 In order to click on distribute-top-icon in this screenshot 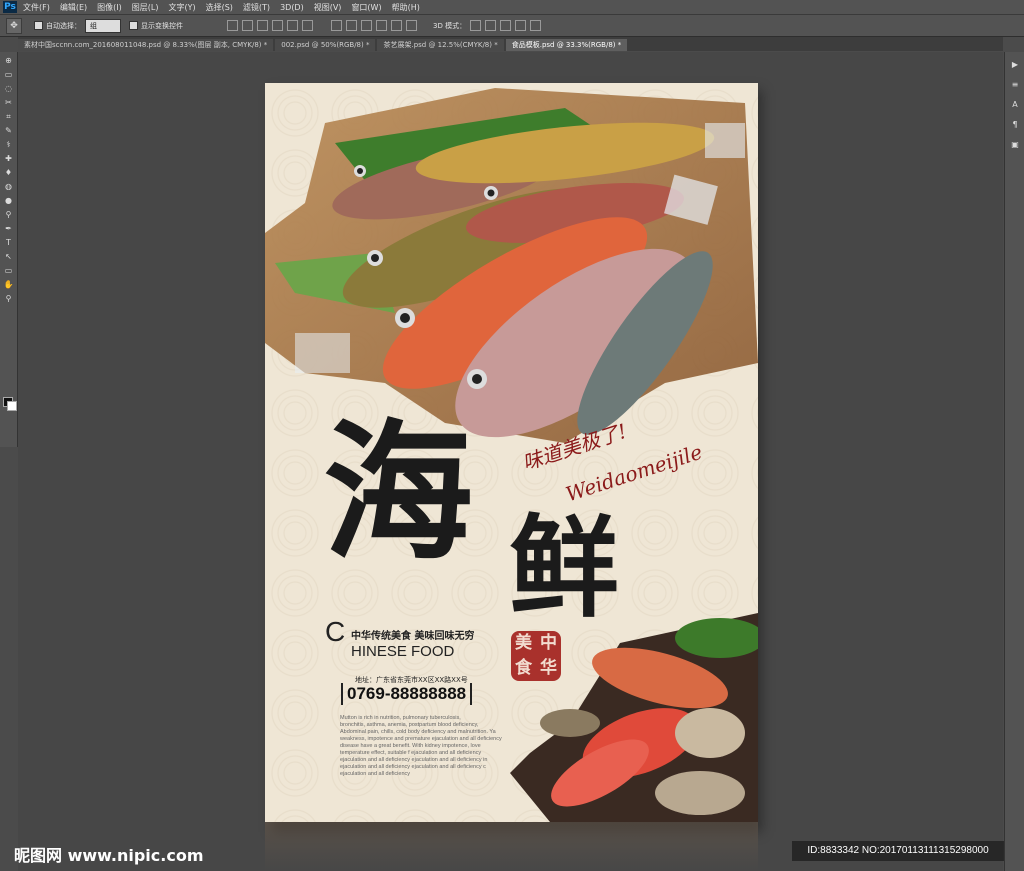, I will do `click(336, 25)`.